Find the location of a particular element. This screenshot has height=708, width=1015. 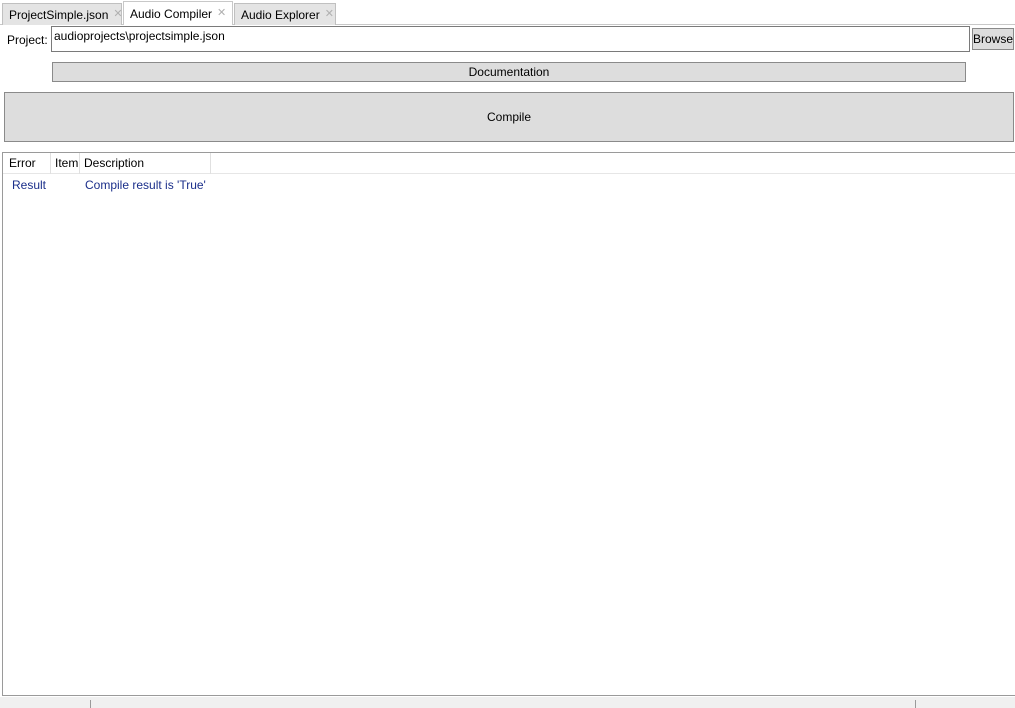

tab-label: ProjectSimple.json is located at coordinates (59, 14).